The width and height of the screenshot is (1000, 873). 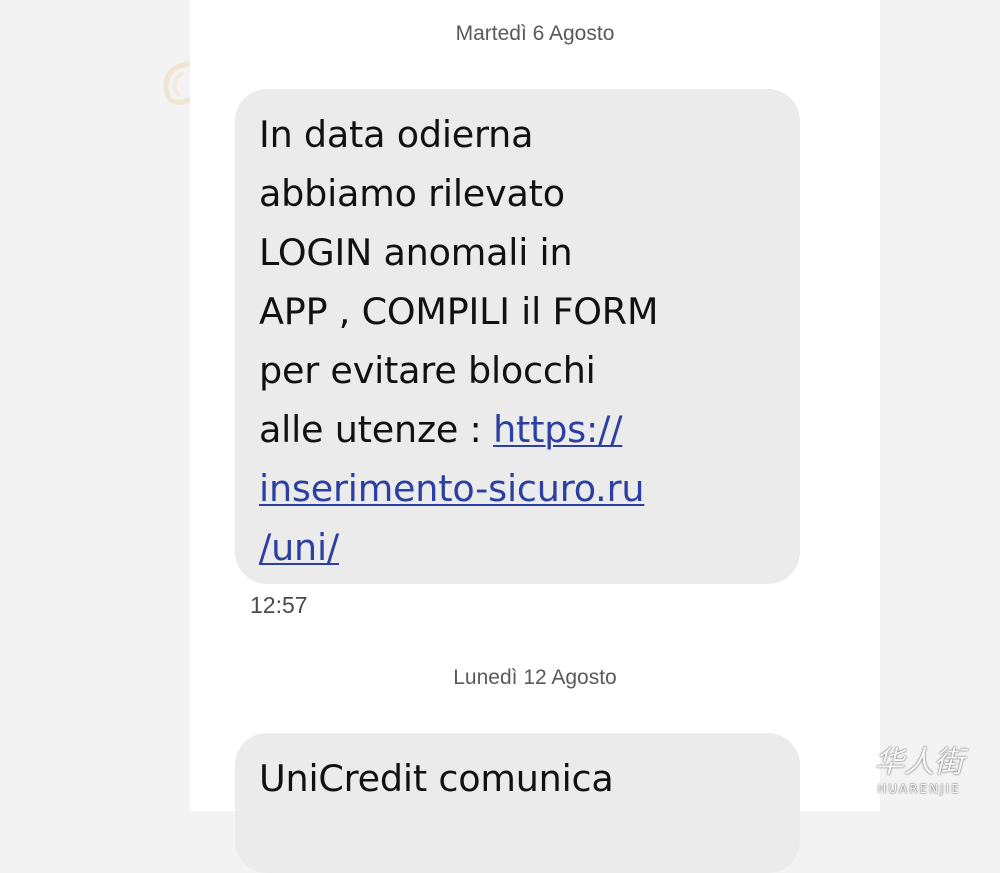 I want to click on watermark-cjk-text: 华人街, so click(x=919, y=762).